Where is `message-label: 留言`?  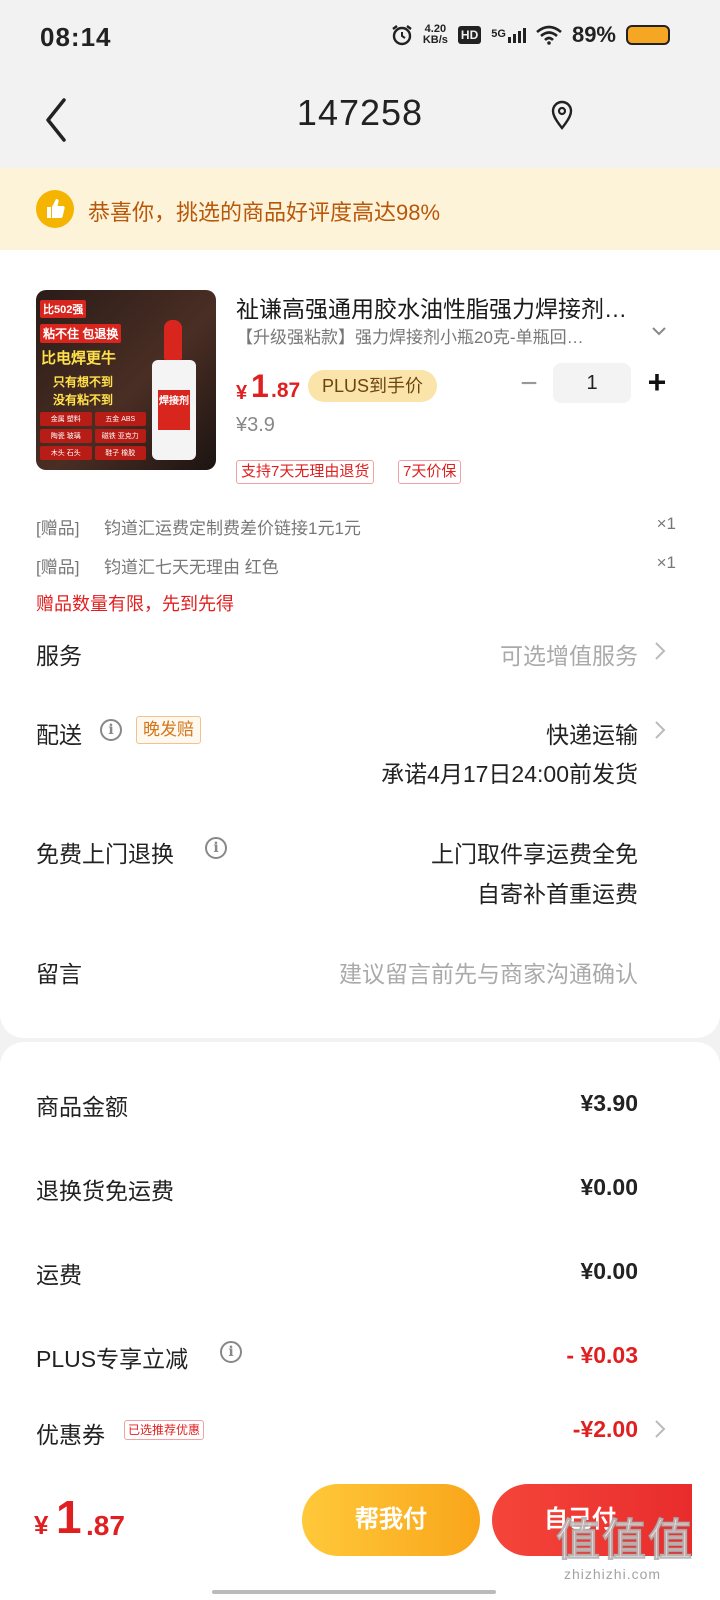 message-label: 留言 is located at coordinates (59, 974).